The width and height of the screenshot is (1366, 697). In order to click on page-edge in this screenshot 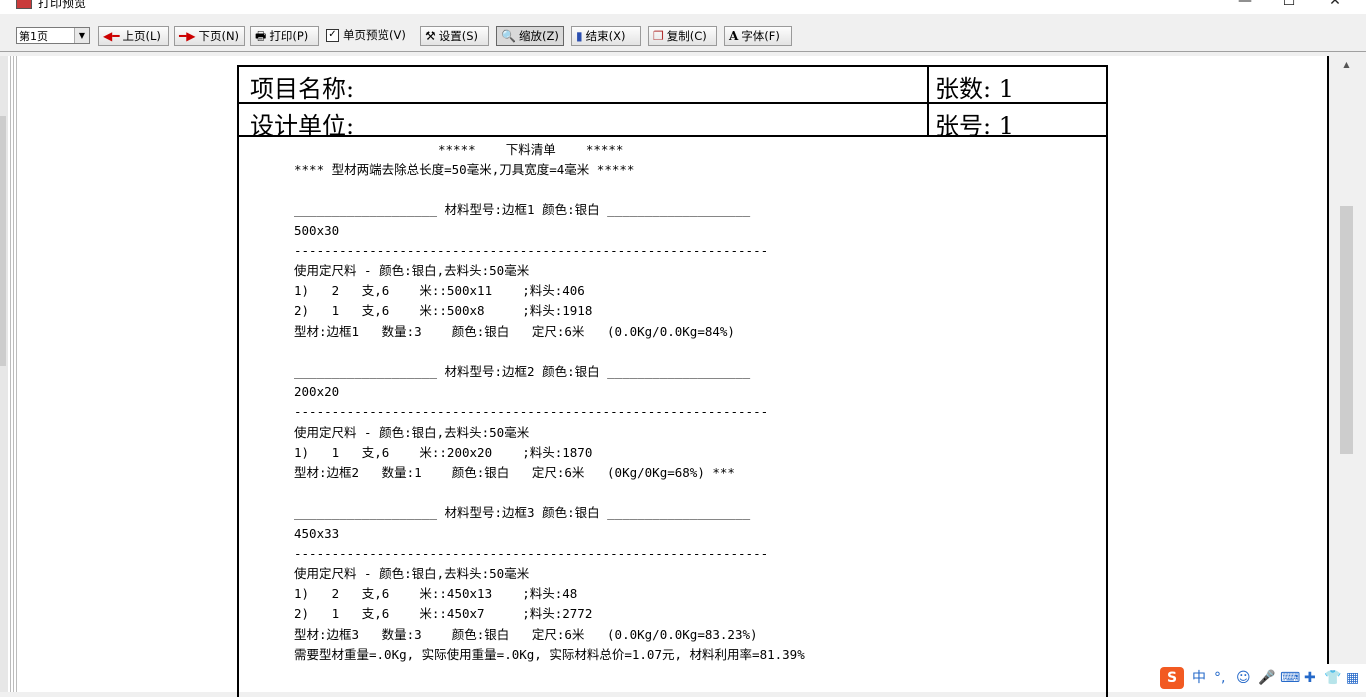, I will do `click(14, 374)`.